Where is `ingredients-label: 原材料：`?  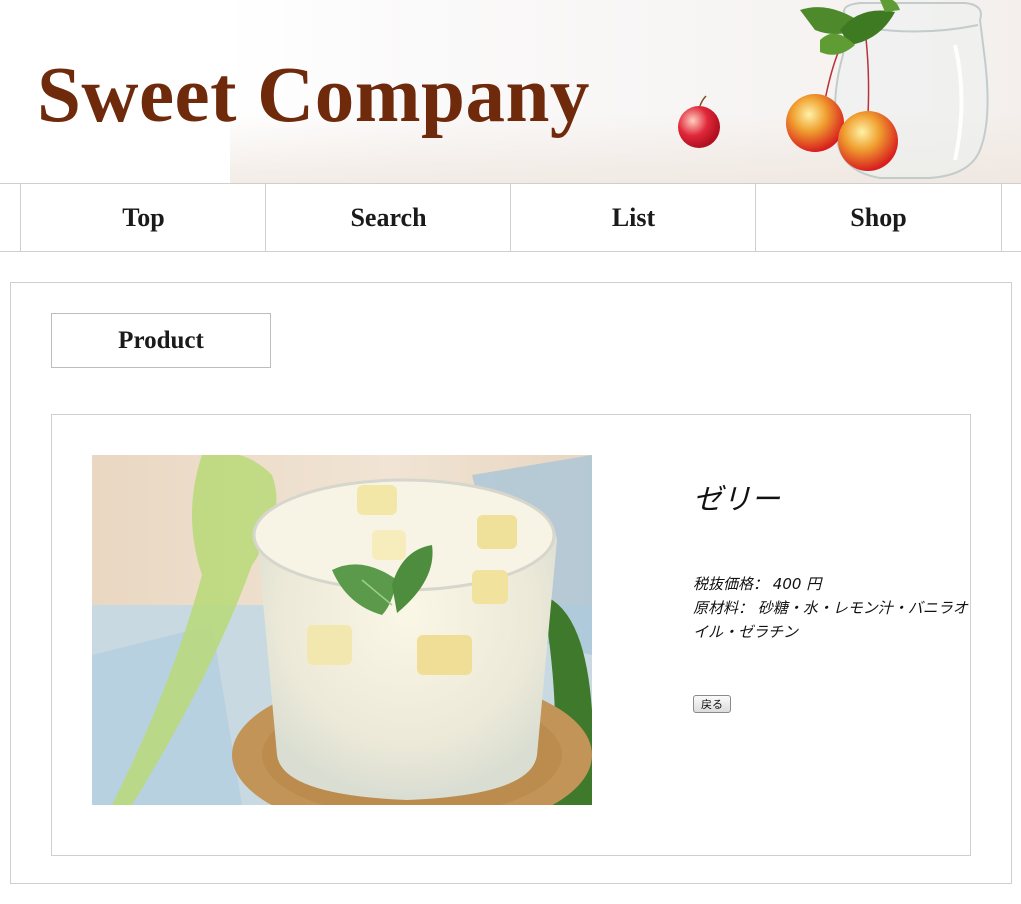
ingredients-label: 原材料： is located at coordinates (723, 608).